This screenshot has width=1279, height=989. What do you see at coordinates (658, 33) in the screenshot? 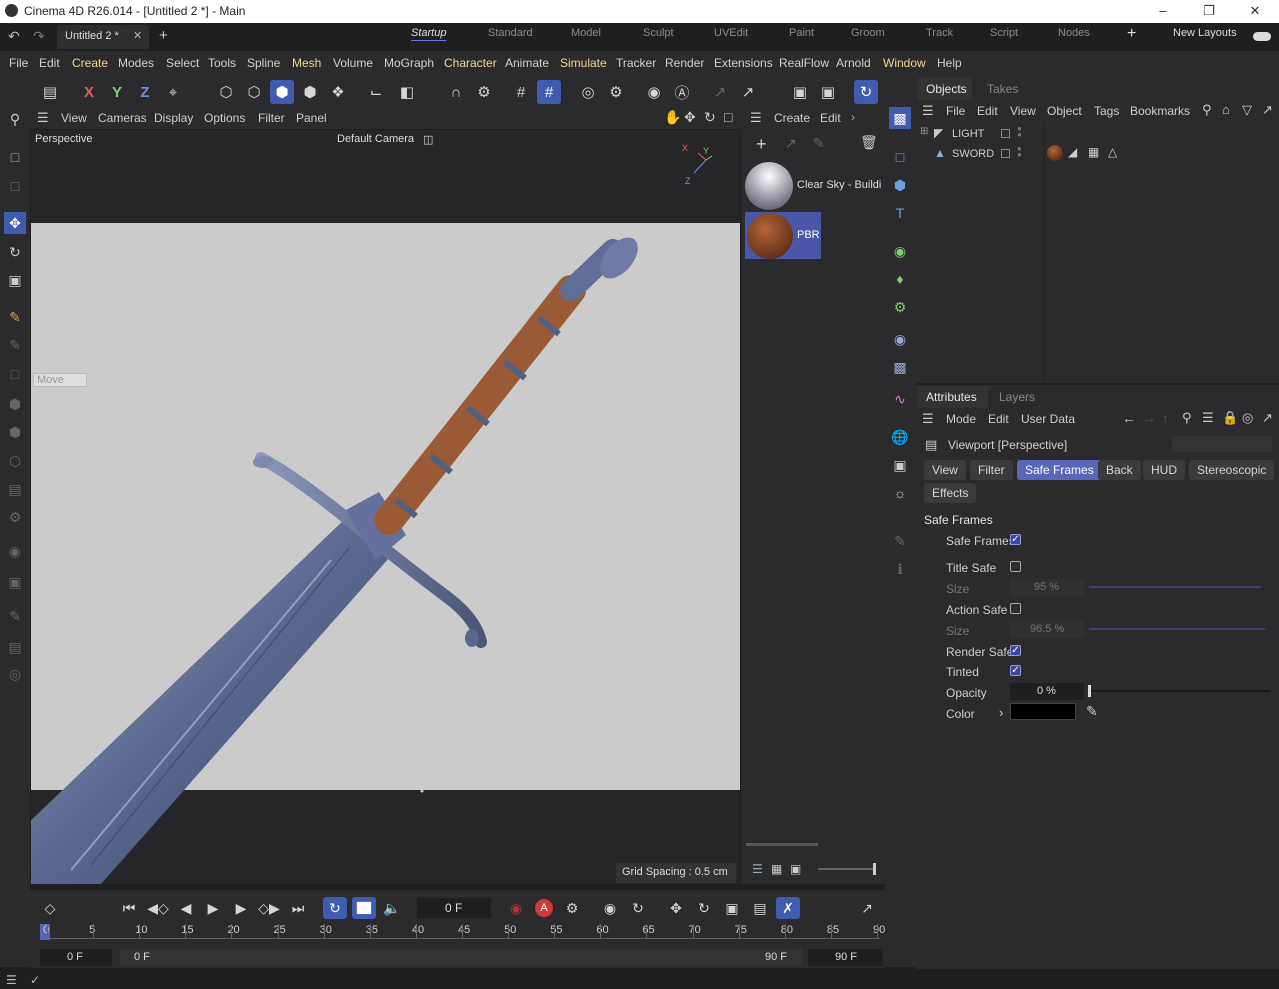
I see `layout-sculpt: Sculpt` at bounding box center [658, 33].